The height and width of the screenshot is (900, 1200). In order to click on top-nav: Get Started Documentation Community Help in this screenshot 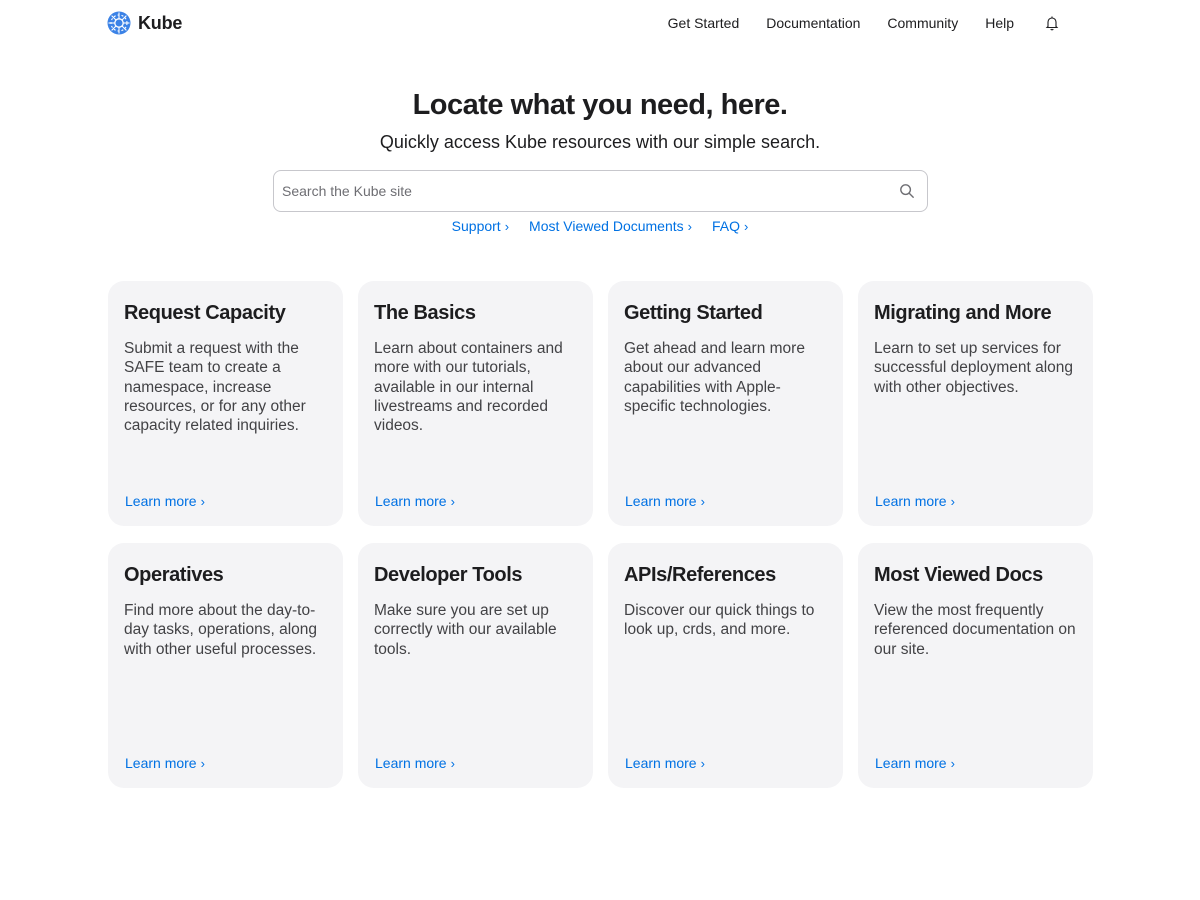, I will do `click(850, 23)`.